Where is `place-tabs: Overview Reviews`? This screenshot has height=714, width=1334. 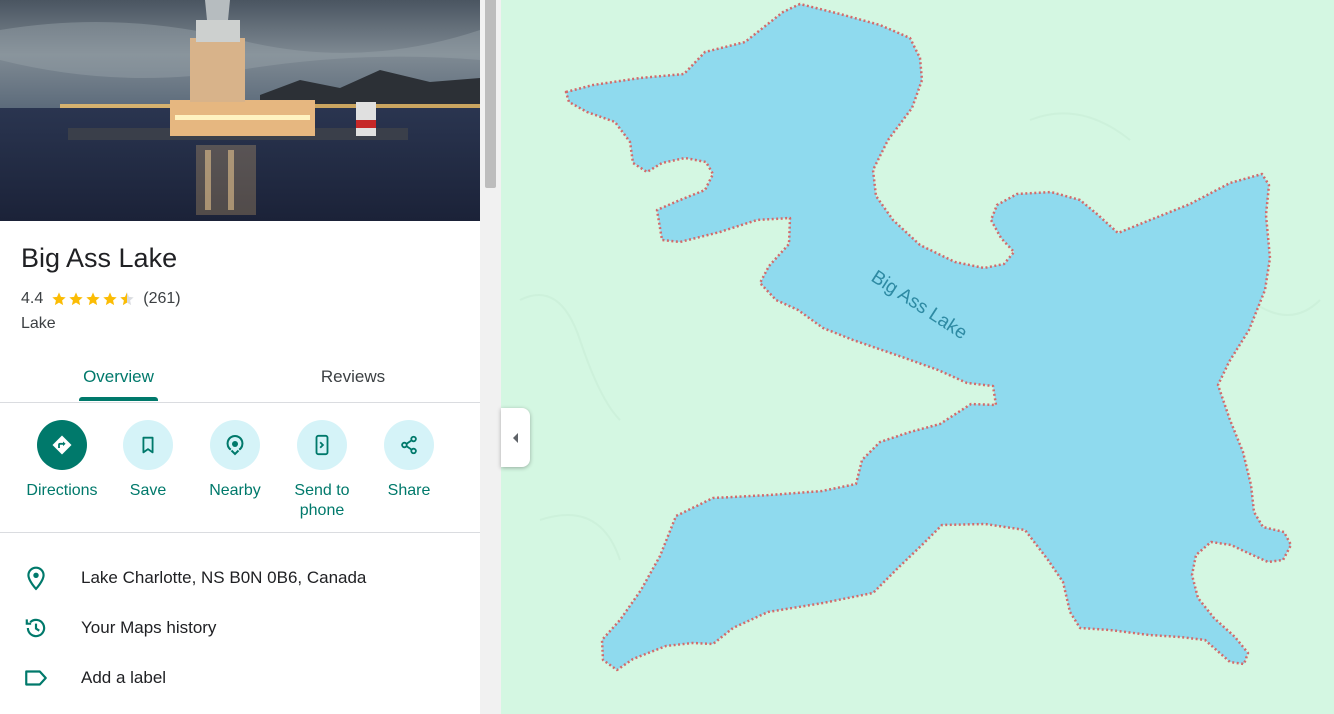
place-tabs: Overview Reviews is located at coordinates (240, 378).